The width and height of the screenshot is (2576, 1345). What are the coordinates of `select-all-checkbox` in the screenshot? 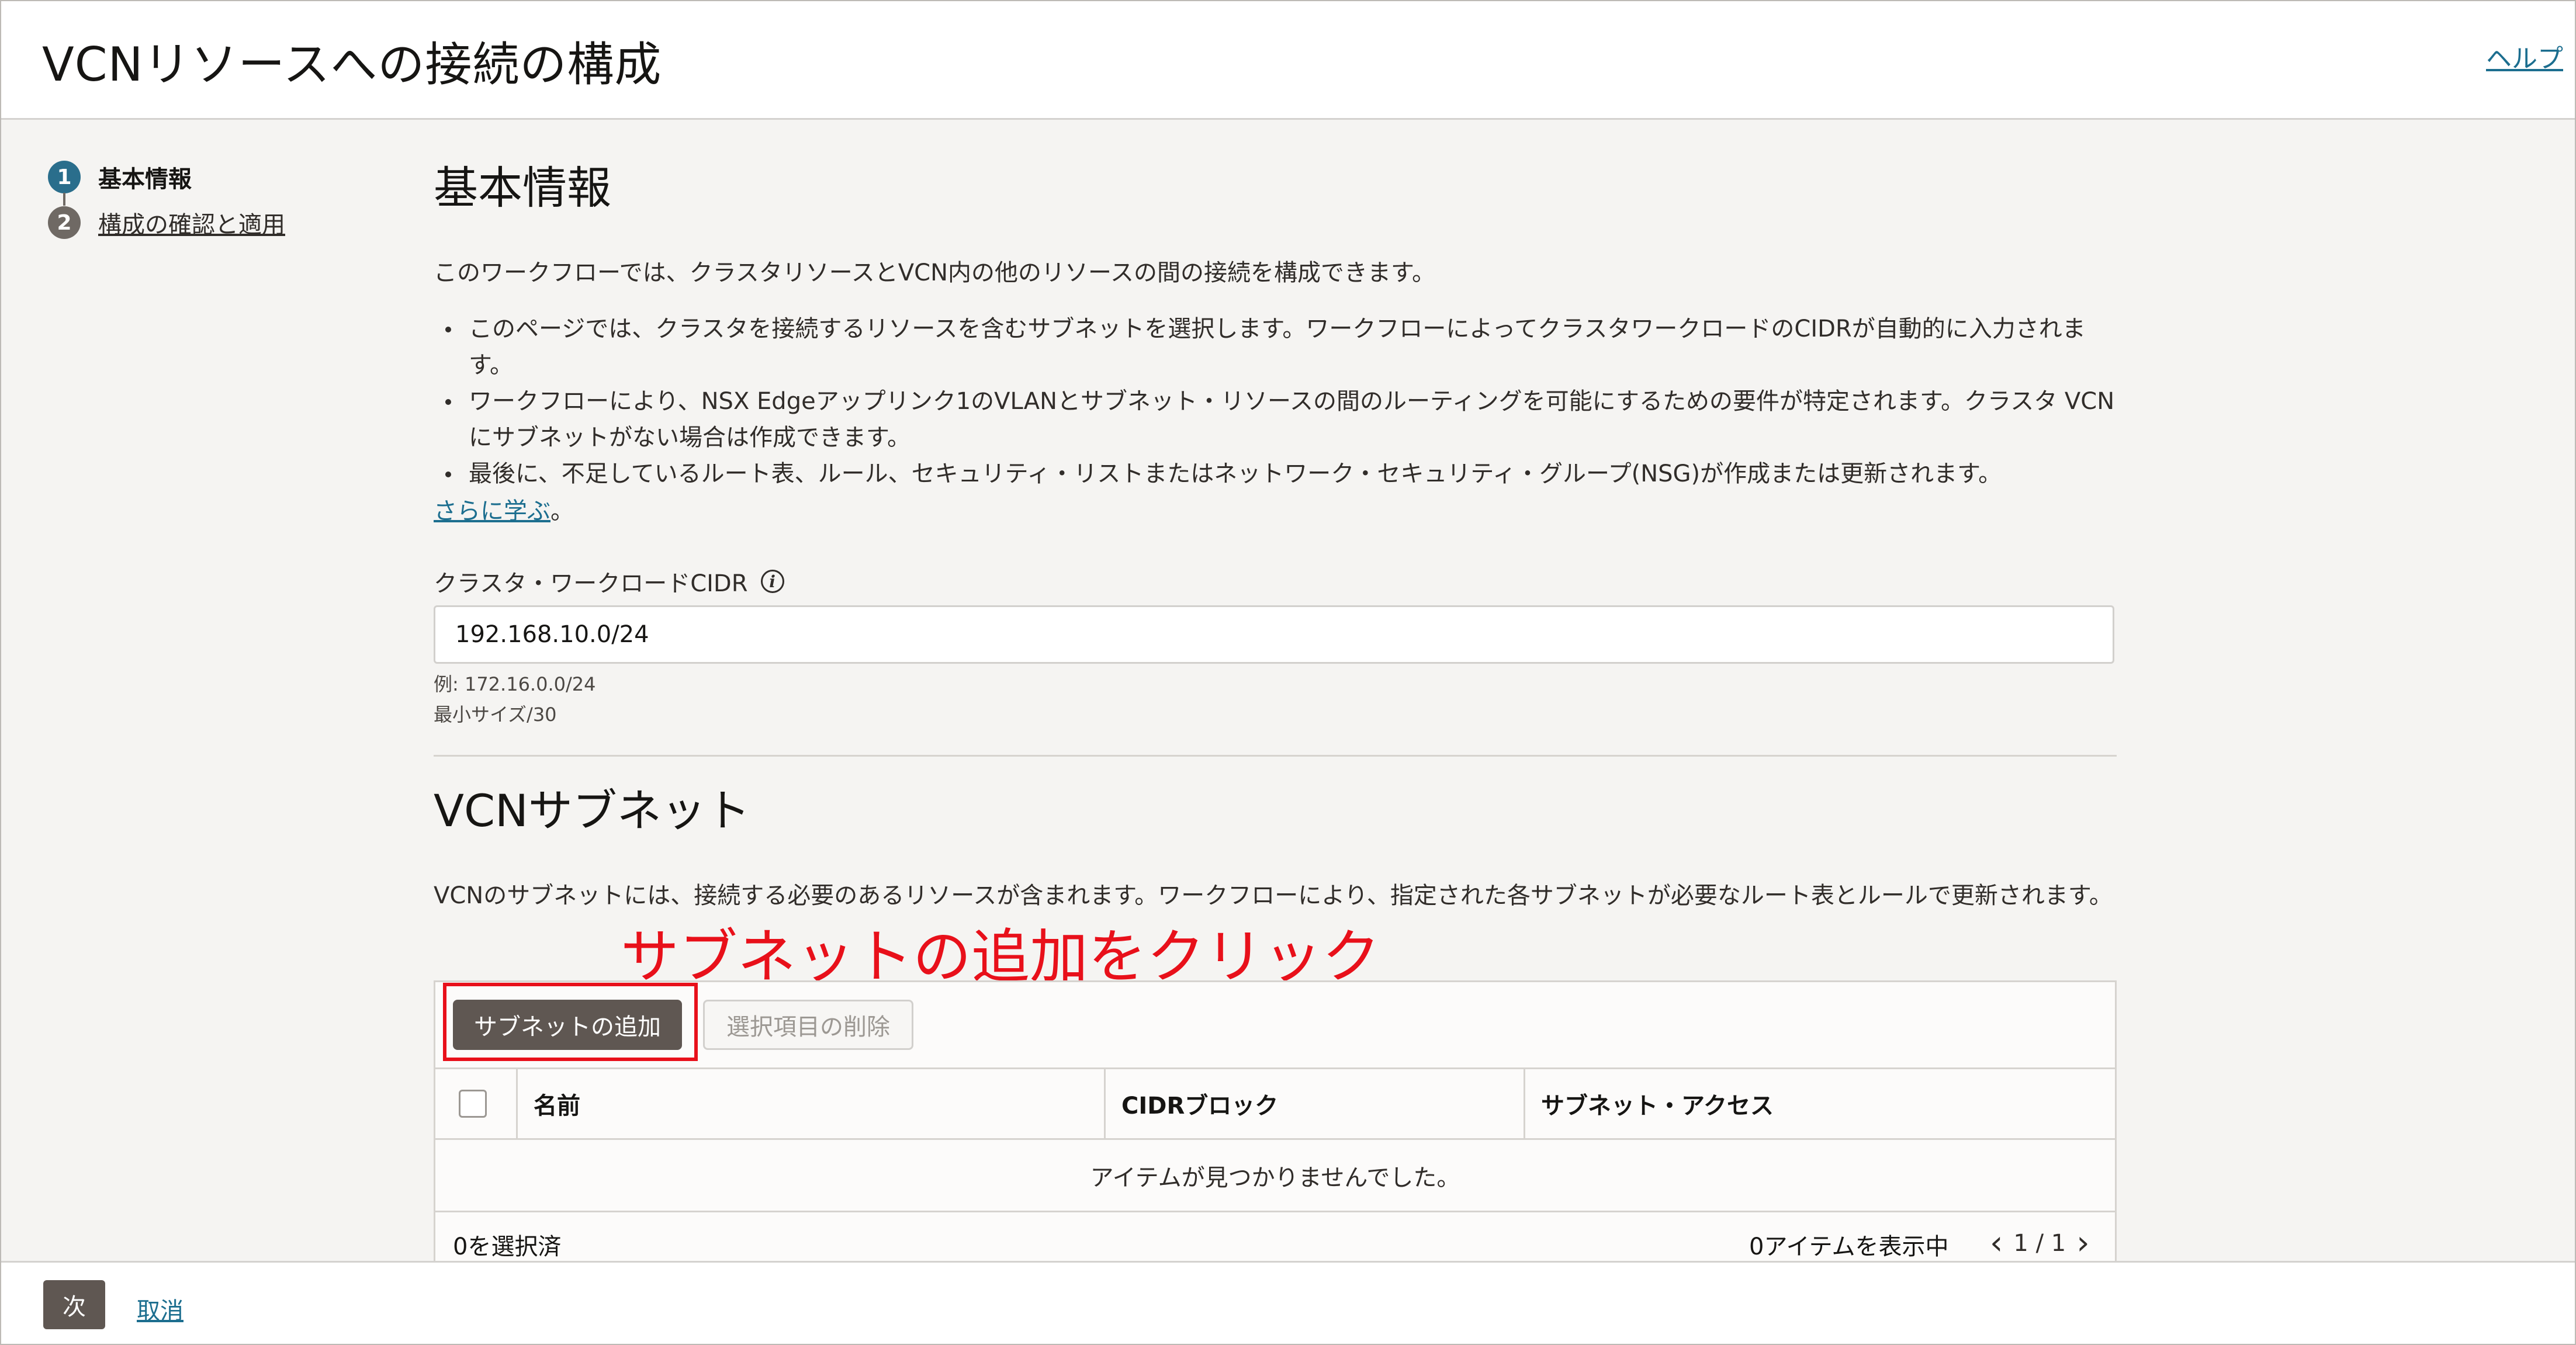 It's located at (473, 1104).